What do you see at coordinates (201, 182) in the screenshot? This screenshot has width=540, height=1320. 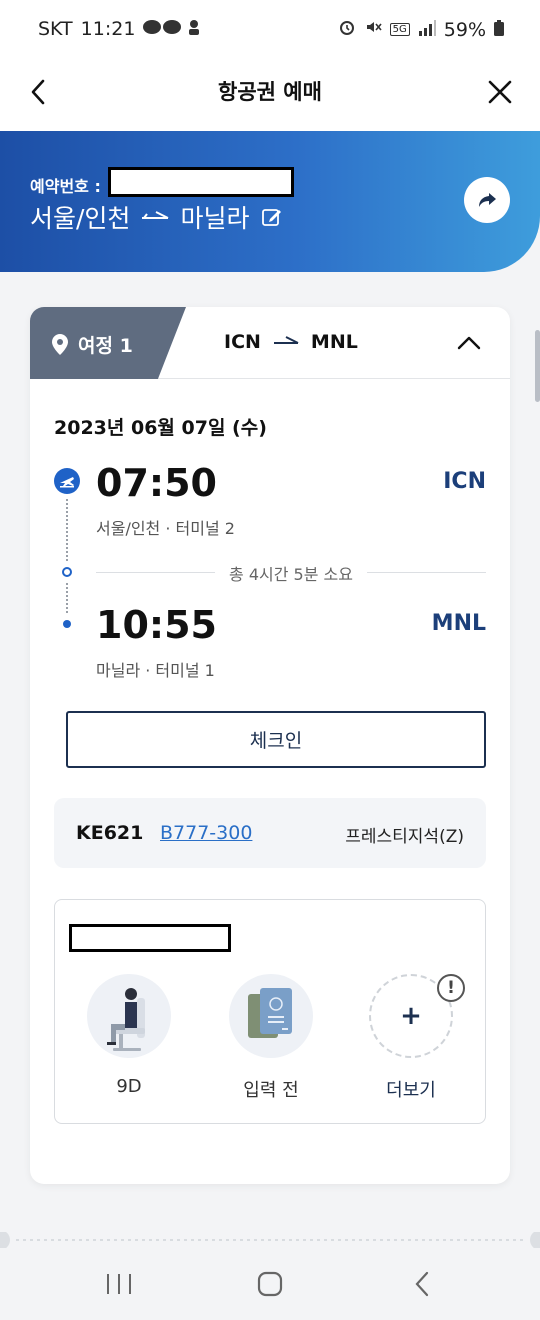 I see `reservation-number-redacted` at bounding box center [201, 182].